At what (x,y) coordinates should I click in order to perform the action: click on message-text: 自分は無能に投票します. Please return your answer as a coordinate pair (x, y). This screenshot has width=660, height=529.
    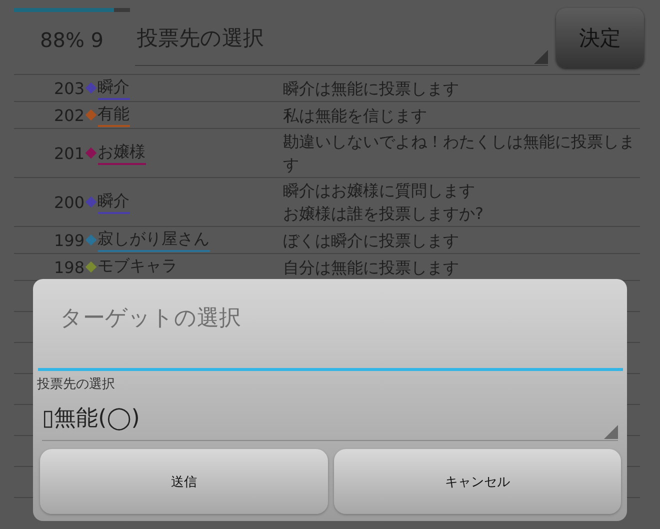
    Looking at the image, I should click on (371, 267).